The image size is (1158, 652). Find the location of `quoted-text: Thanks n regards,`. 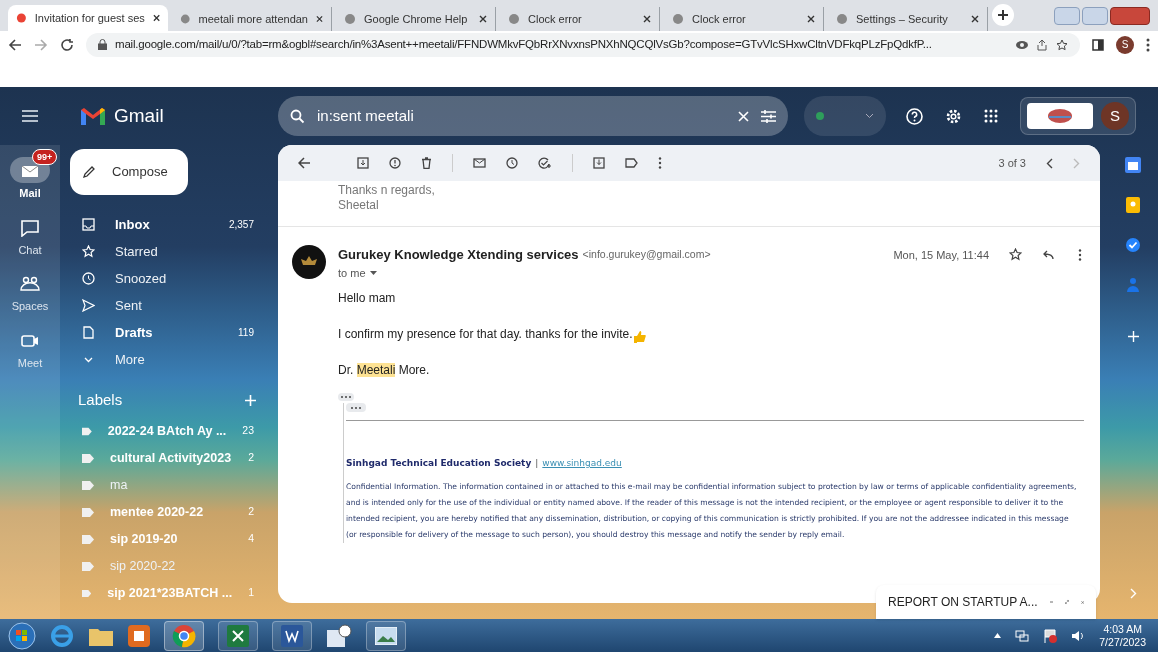

quoted-text: Thanks n regards, is located at coordinates (387, 191).